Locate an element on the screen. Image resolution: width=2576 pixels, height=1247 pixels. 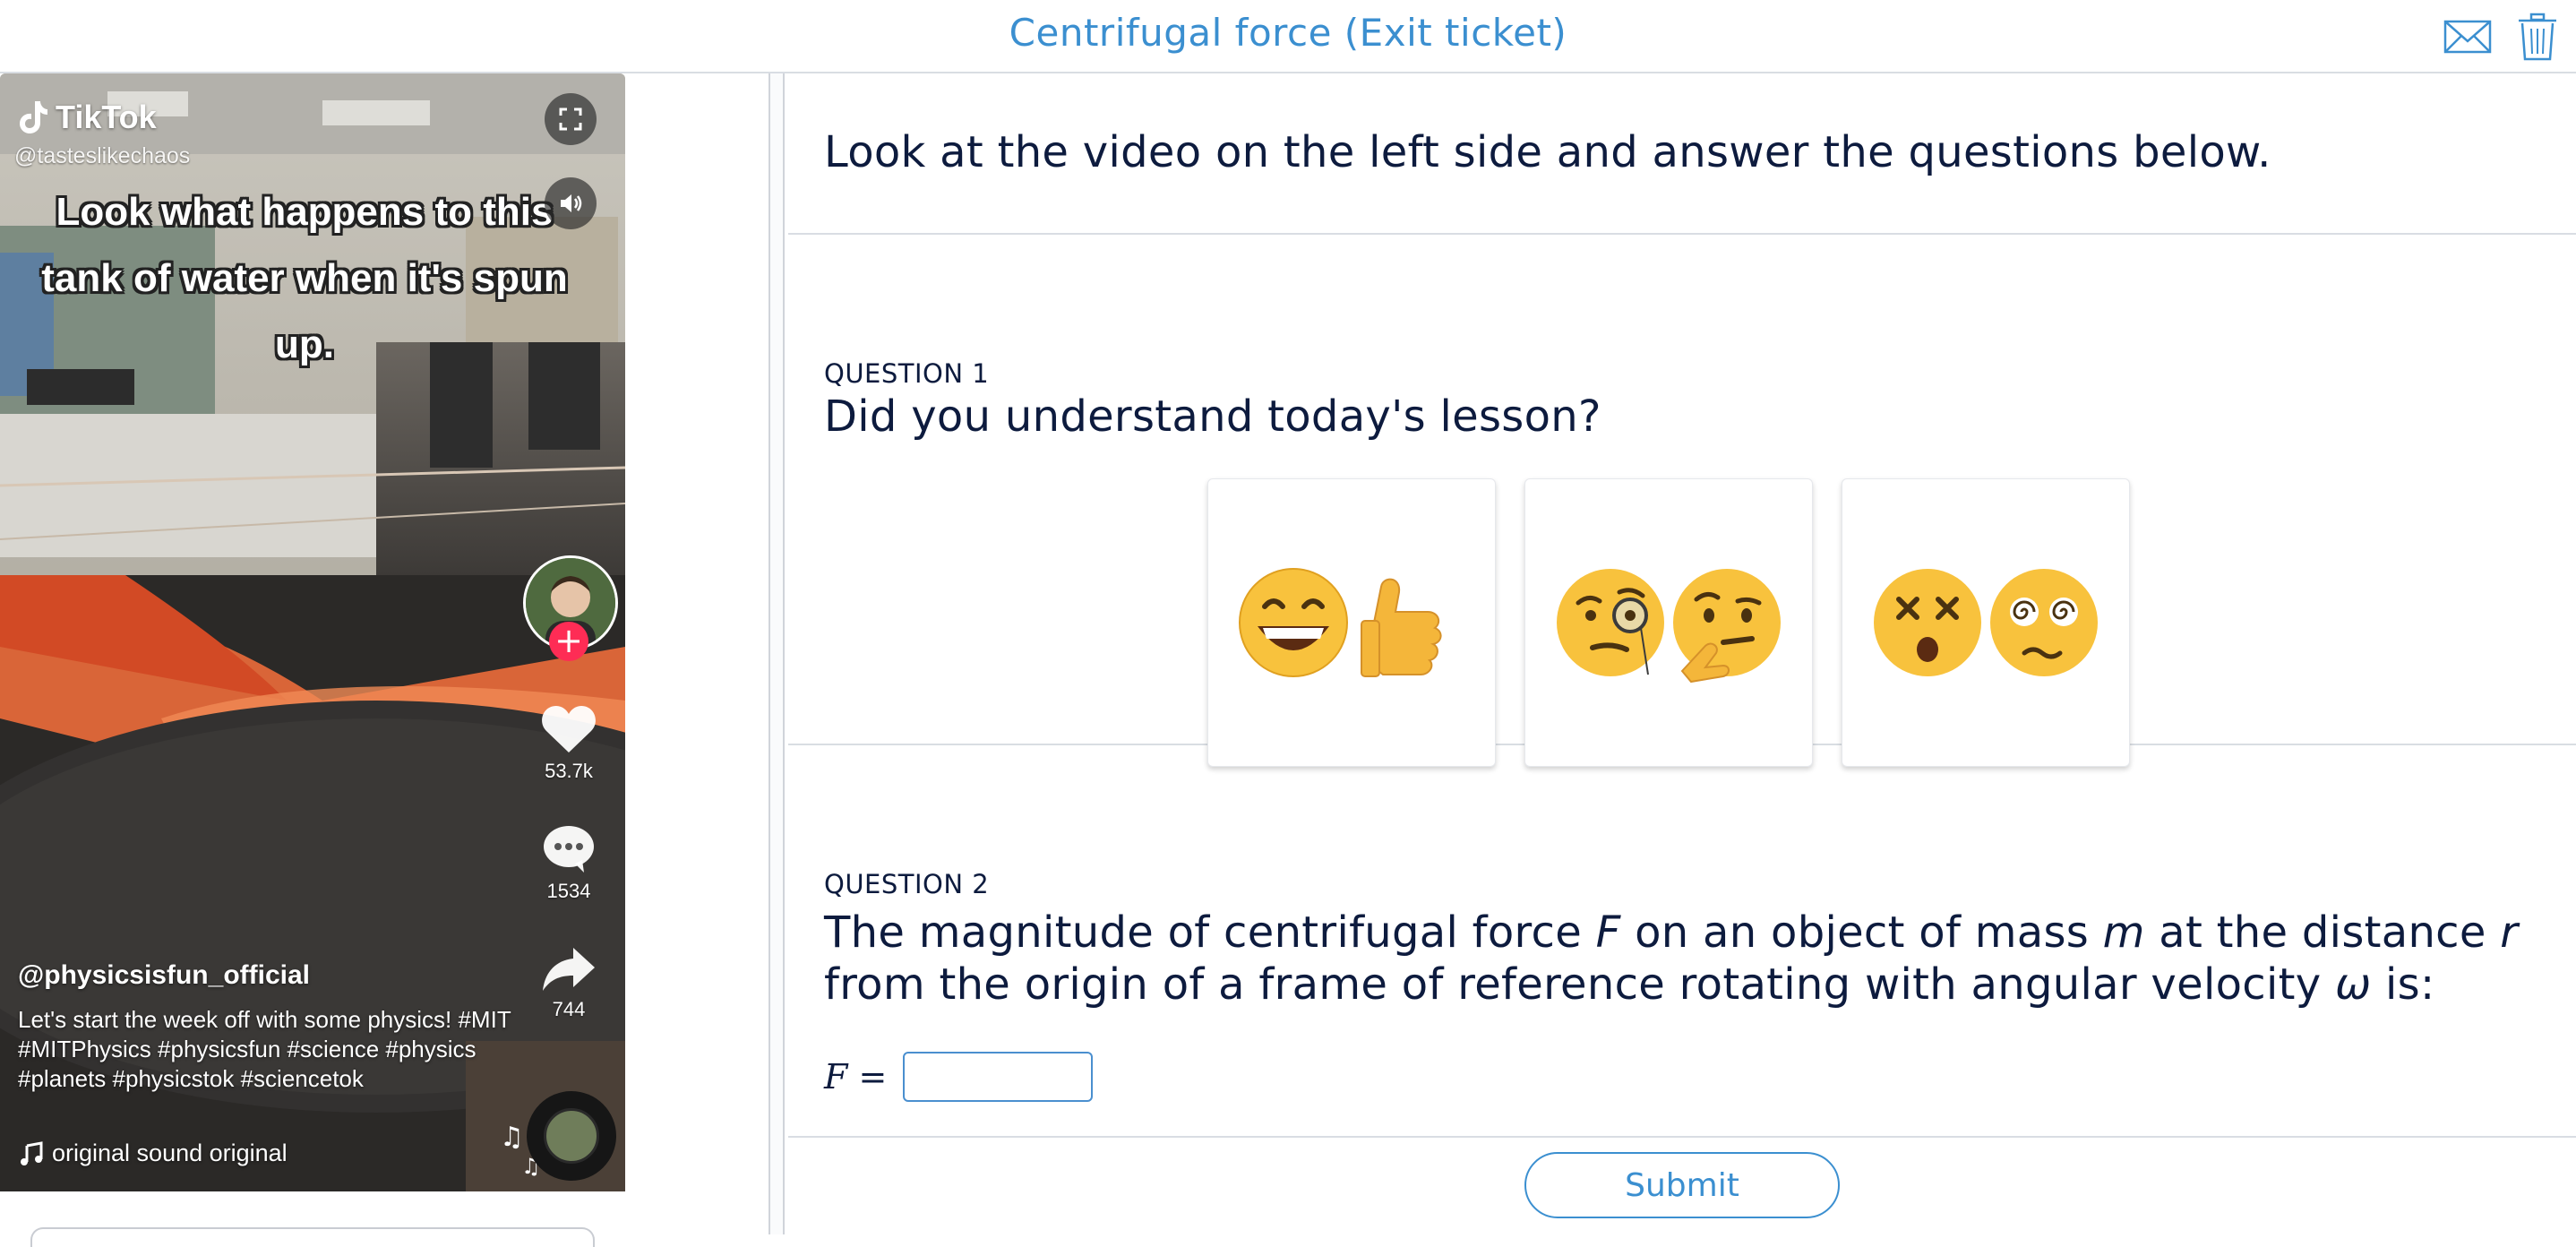
comment-icon is located at coordinates (569, 849).